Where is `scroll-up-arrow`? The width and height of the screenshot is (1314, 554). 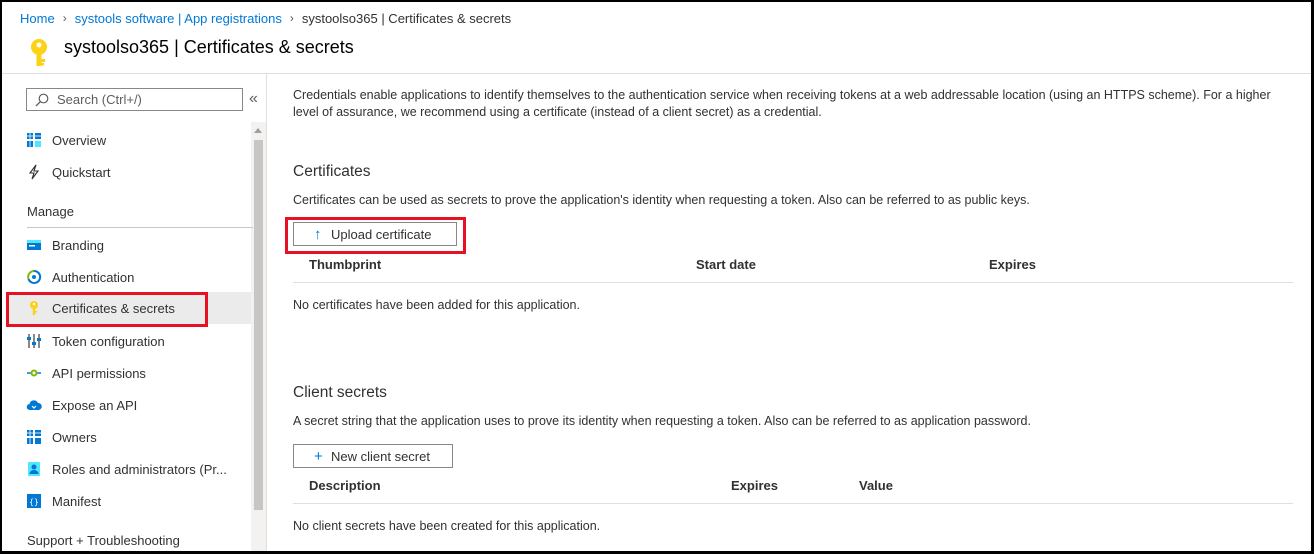
scroll-up-arrow is located at coordinates (258, 130).